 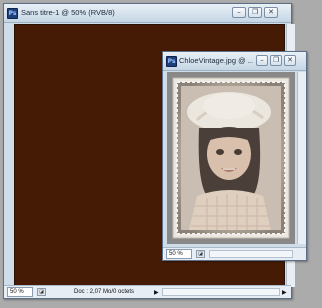 I want to click on status-bar: 50 % ◪ Doc : 2,07 Mo/0 octets ▶ ▶, so click(x=147, y=291).